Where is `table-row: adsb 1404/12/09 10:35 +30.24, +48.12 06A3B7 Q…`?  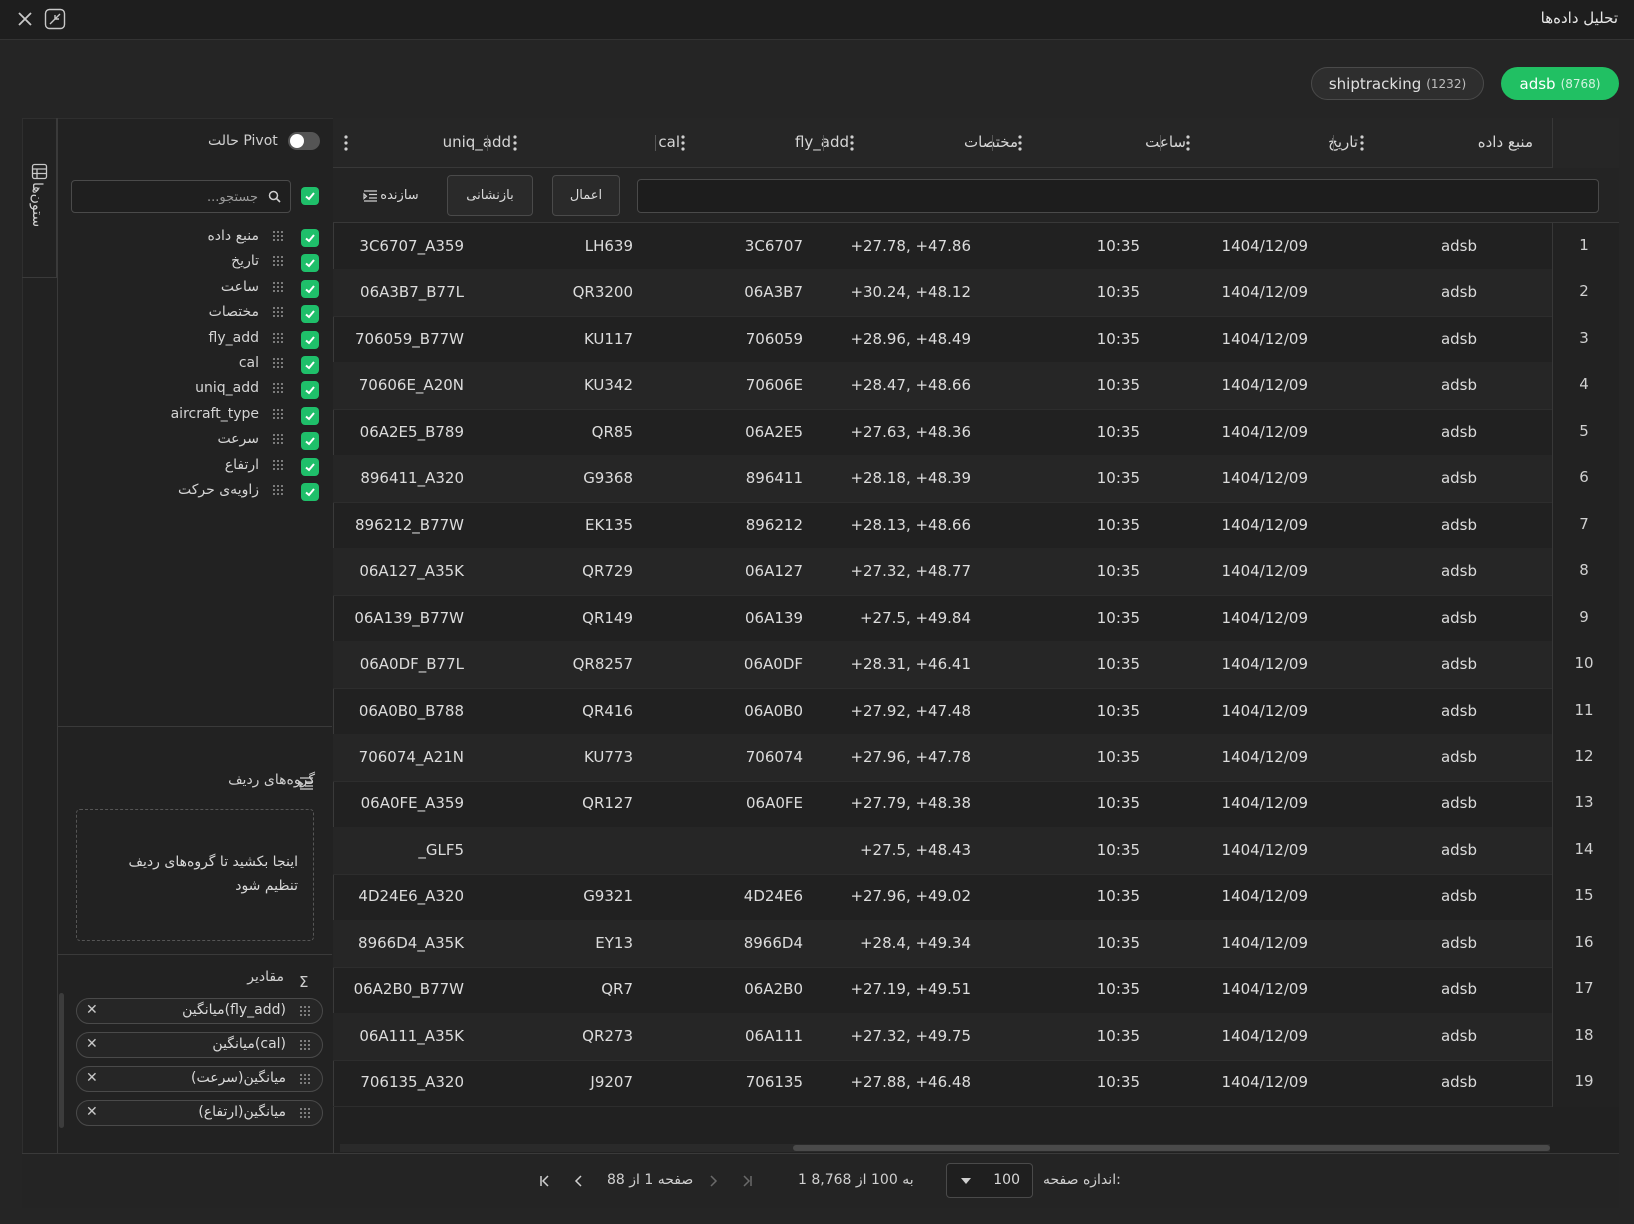 table-row: adsb 1404/12/09 10:35 +30.24, +48.12 06A3B7 Q… is located at coordinates (976, 293).